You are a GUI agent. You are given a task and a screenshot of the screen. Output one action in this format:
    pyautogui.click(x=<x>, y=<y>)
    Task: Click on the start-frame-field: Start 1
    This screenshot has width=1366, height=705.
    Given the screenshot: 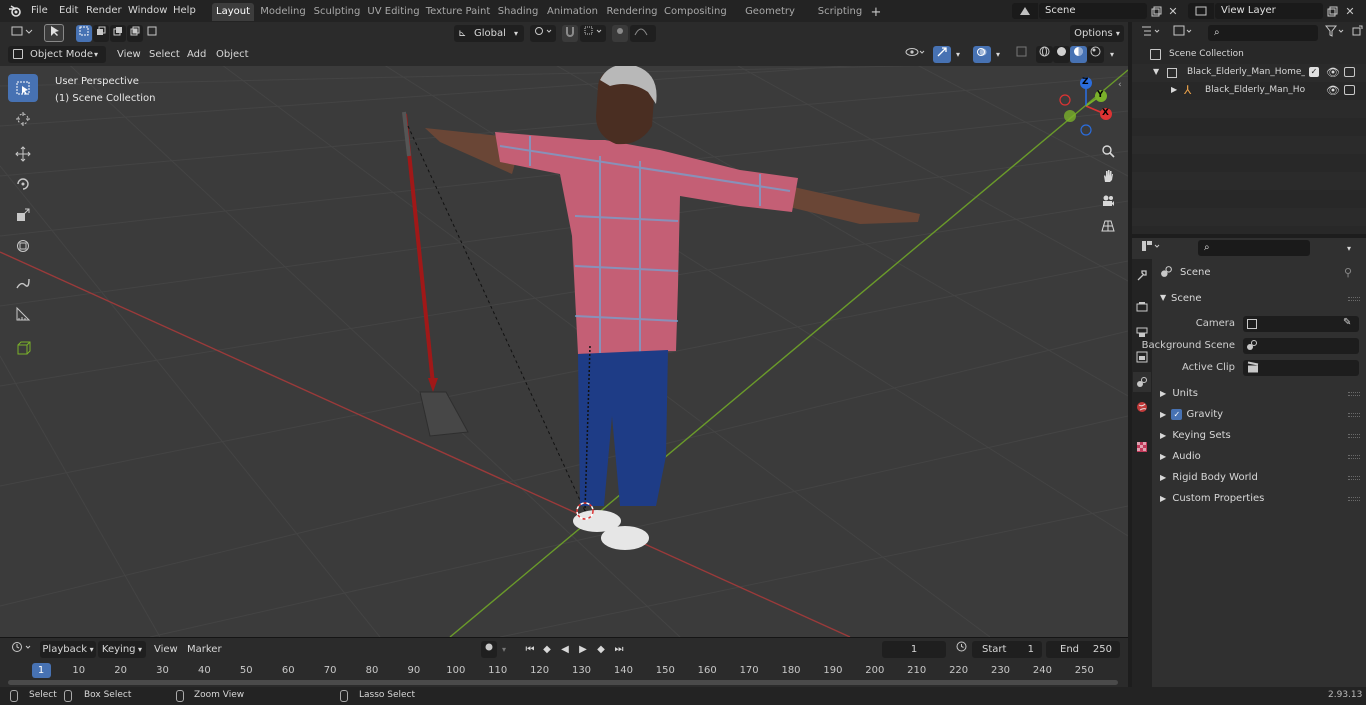 What is the action you would take?
    pyautogui.click(x=1007, y=649)
    